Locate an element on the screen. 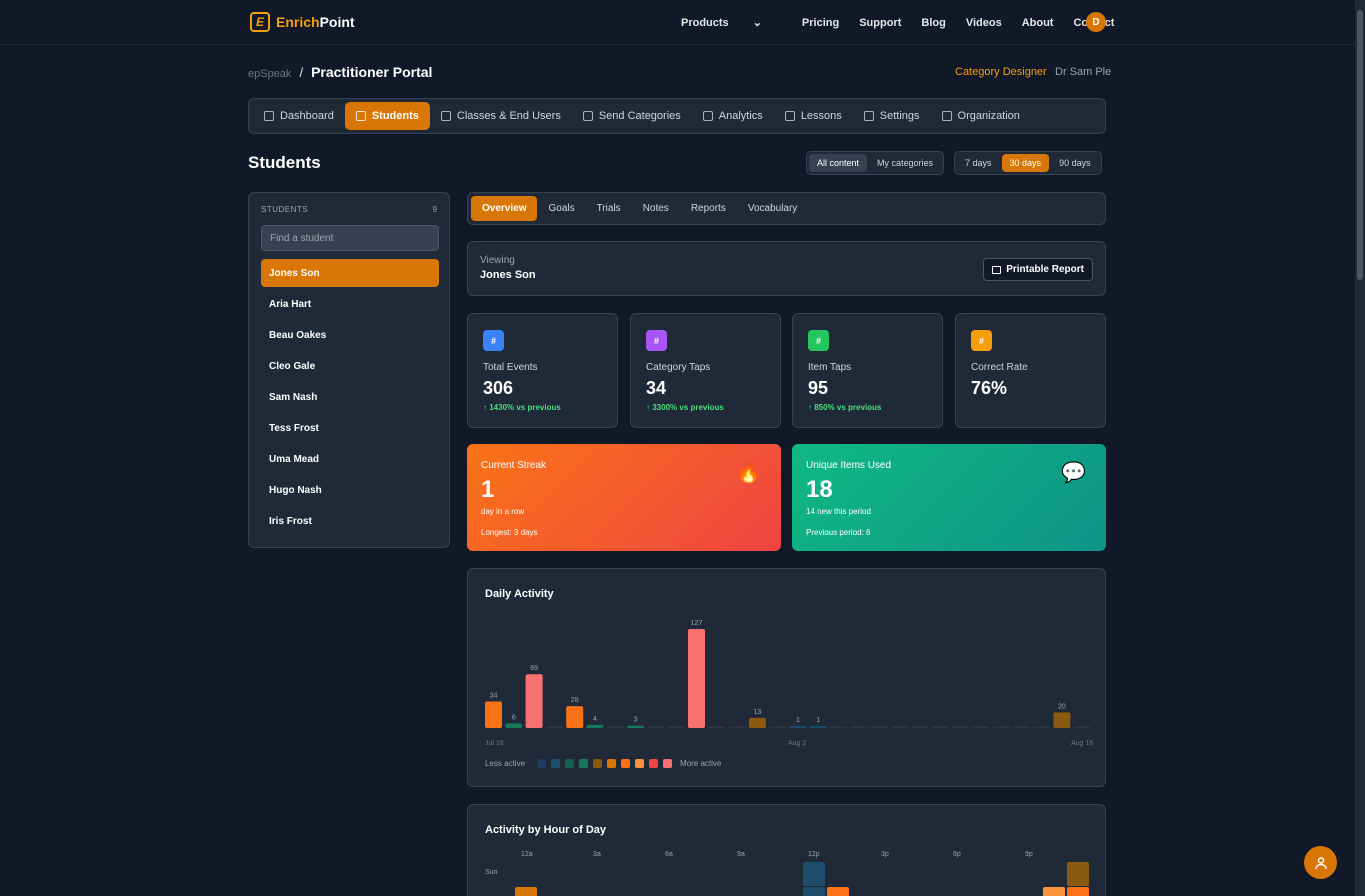 Image resolution: width=1365 pixels, height=896 pixels. unique-note: Previous period: 6 is located at coordinates (838, 532).